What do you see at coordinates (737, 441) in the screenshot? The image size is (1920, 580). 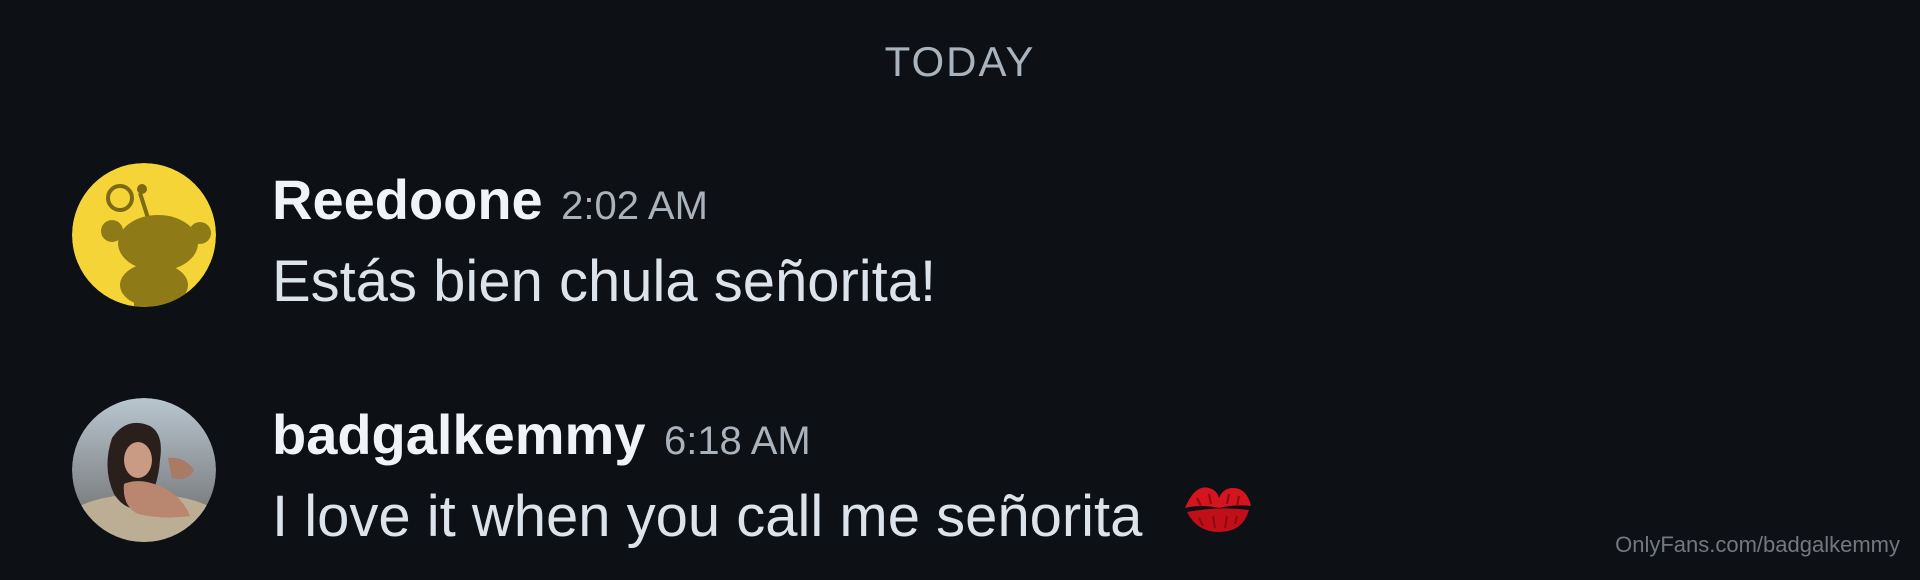 I see `timestamp: 6:18 AM` at bounding box center [737, 441].